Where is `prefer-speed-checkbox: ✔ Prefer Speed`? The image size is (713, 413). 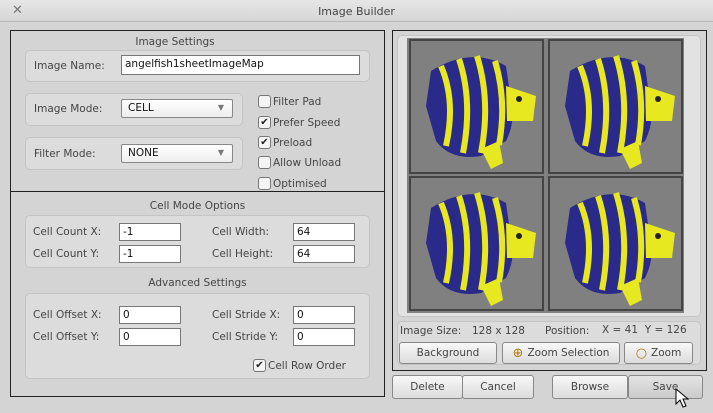 prefer-speed-checkbox: ✔ Prefer Speed is located at coordinates (299, 122).